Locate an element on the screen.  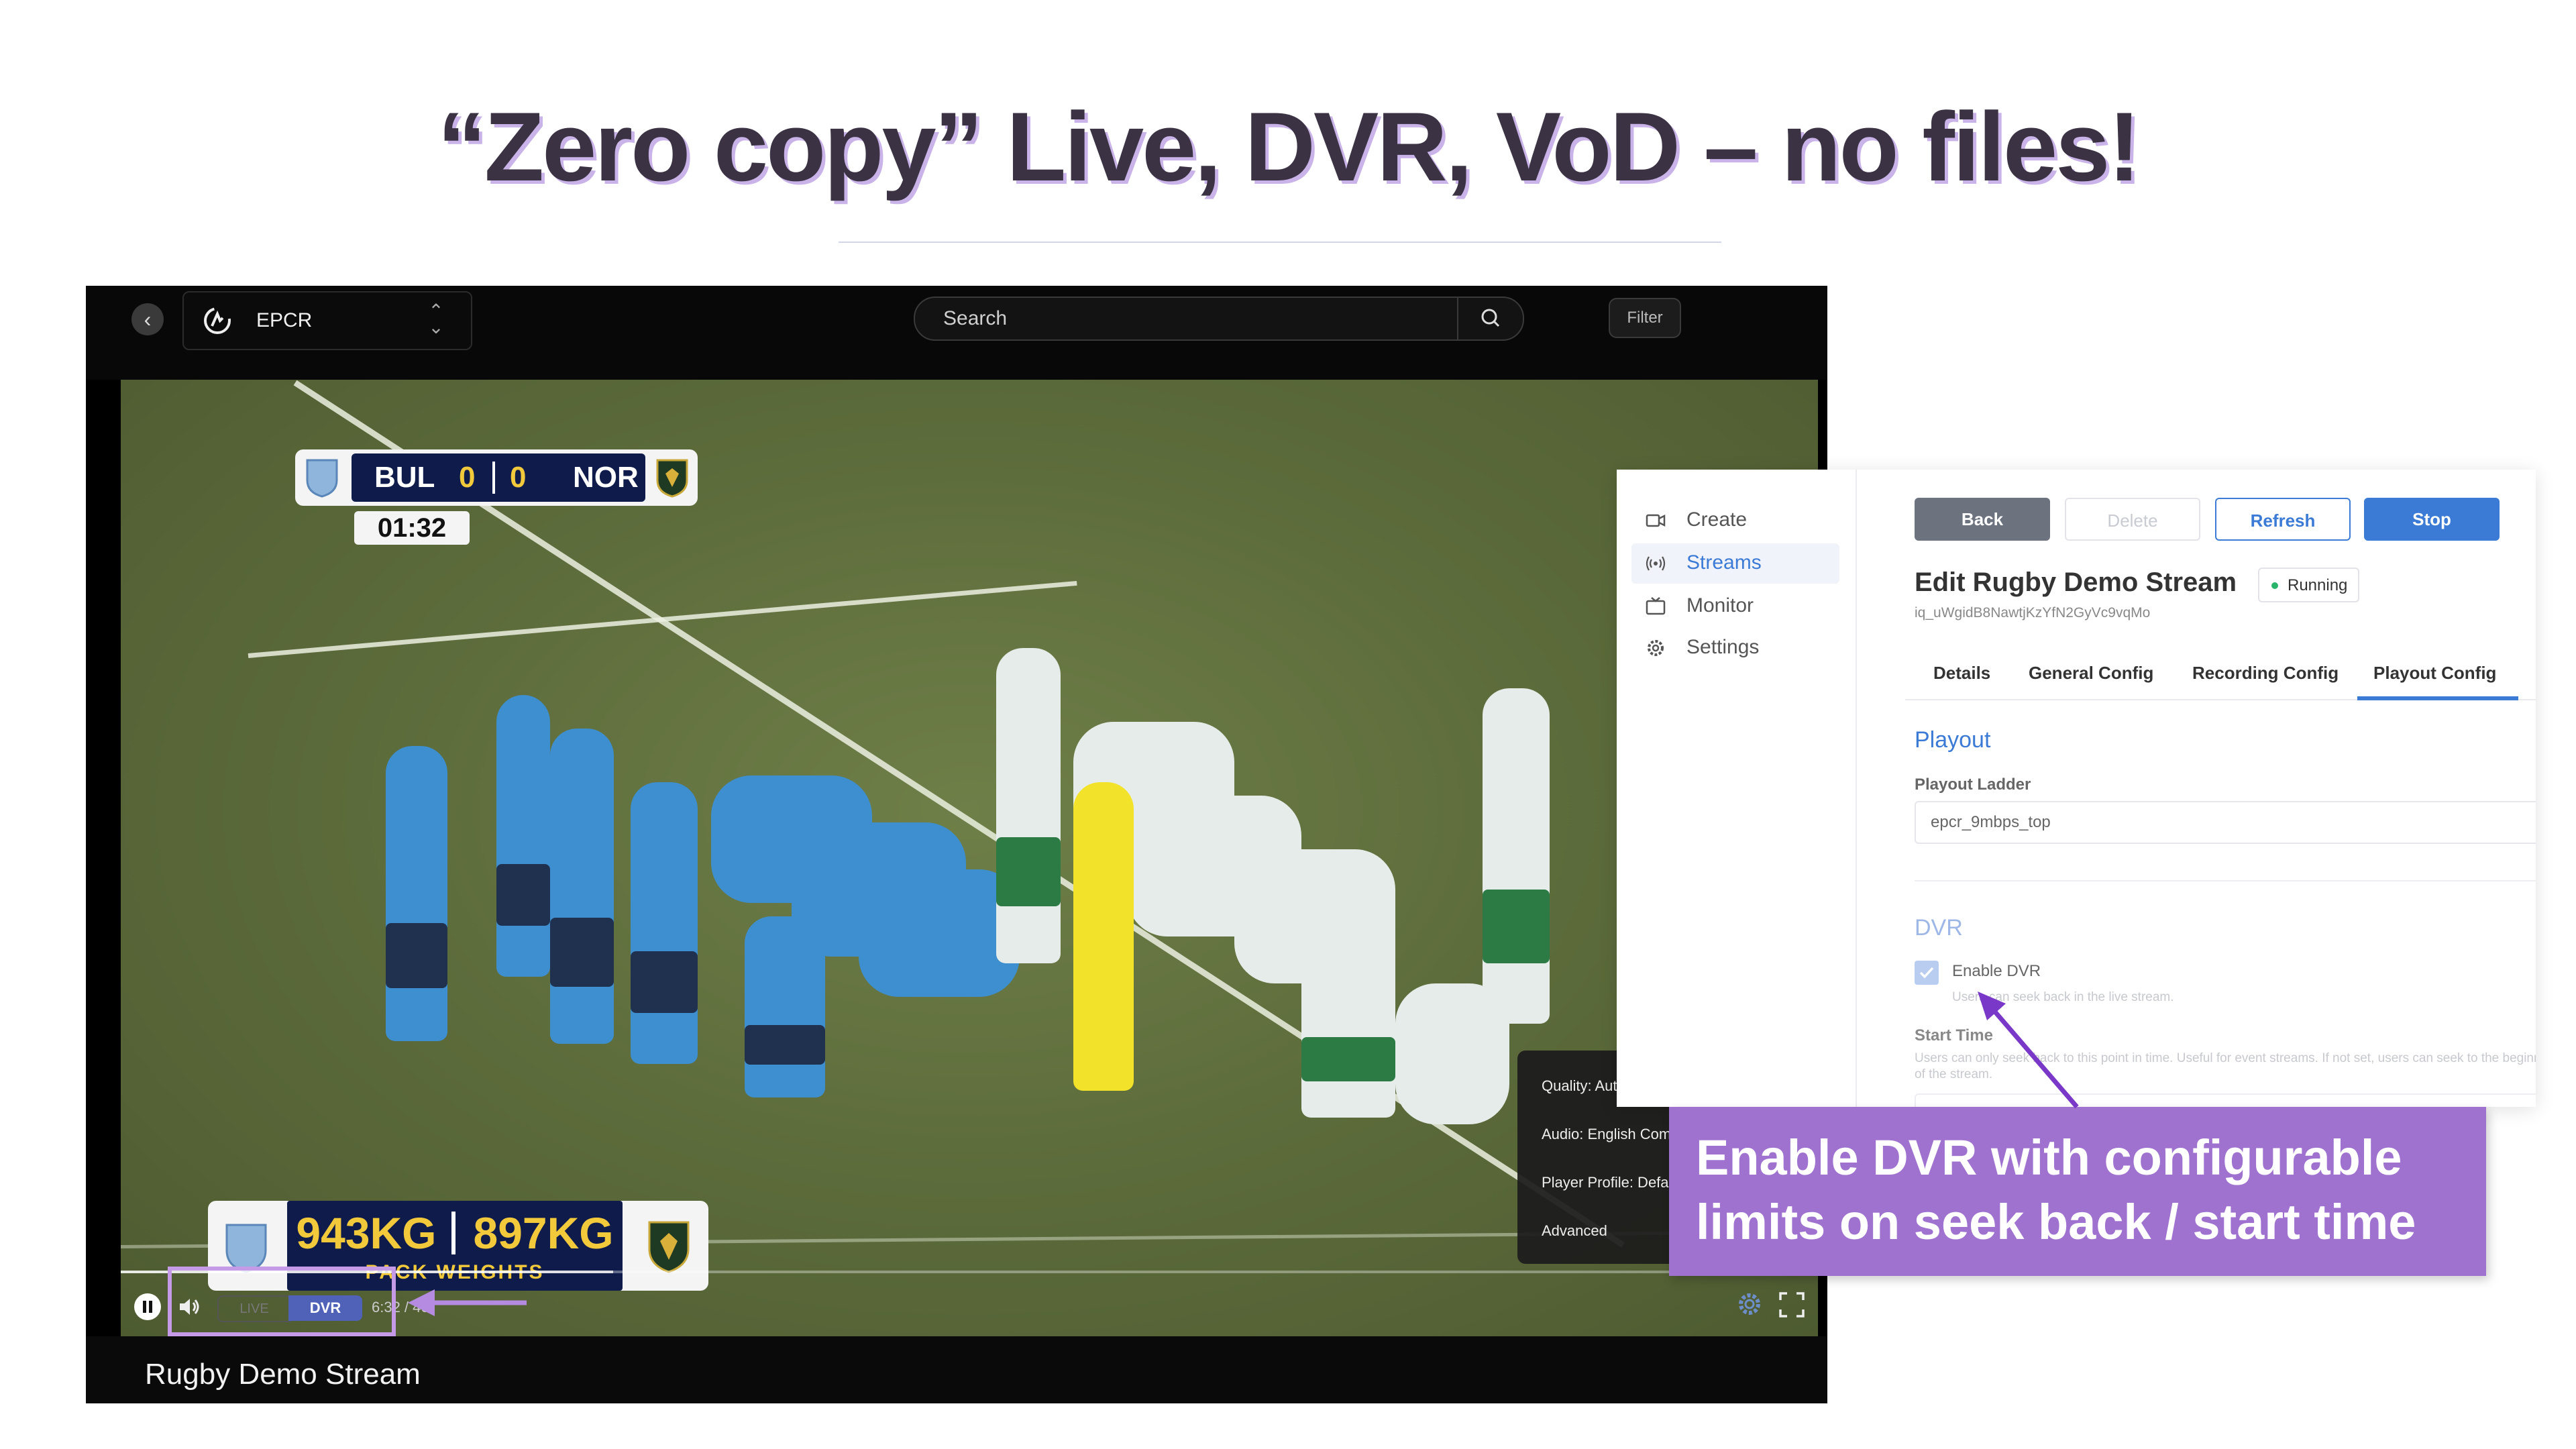
page-title: Edit Rugby Demo Stream is located at coordinates (2076, 582).